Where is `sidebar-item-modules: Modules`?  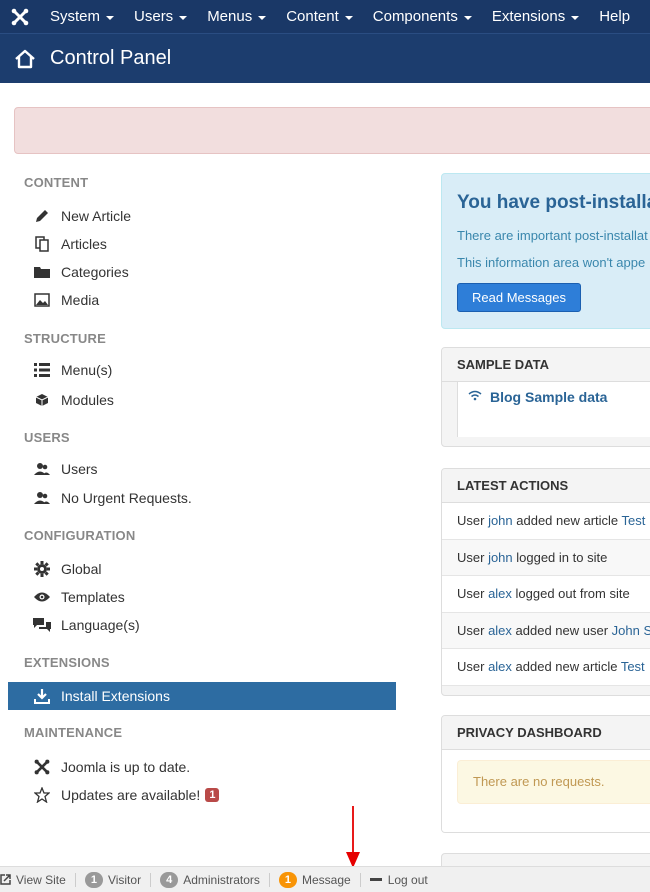 sidebar-item-modules: Modules is located at coordinates (73, 400).